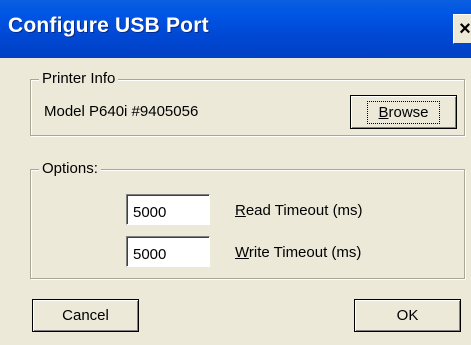 The height and width of the screenshot is (345, 471). What do you see at coordinates (70, 168) in the screenshot?
I see `options-legend: Options:` at bounding box center [70, 168].